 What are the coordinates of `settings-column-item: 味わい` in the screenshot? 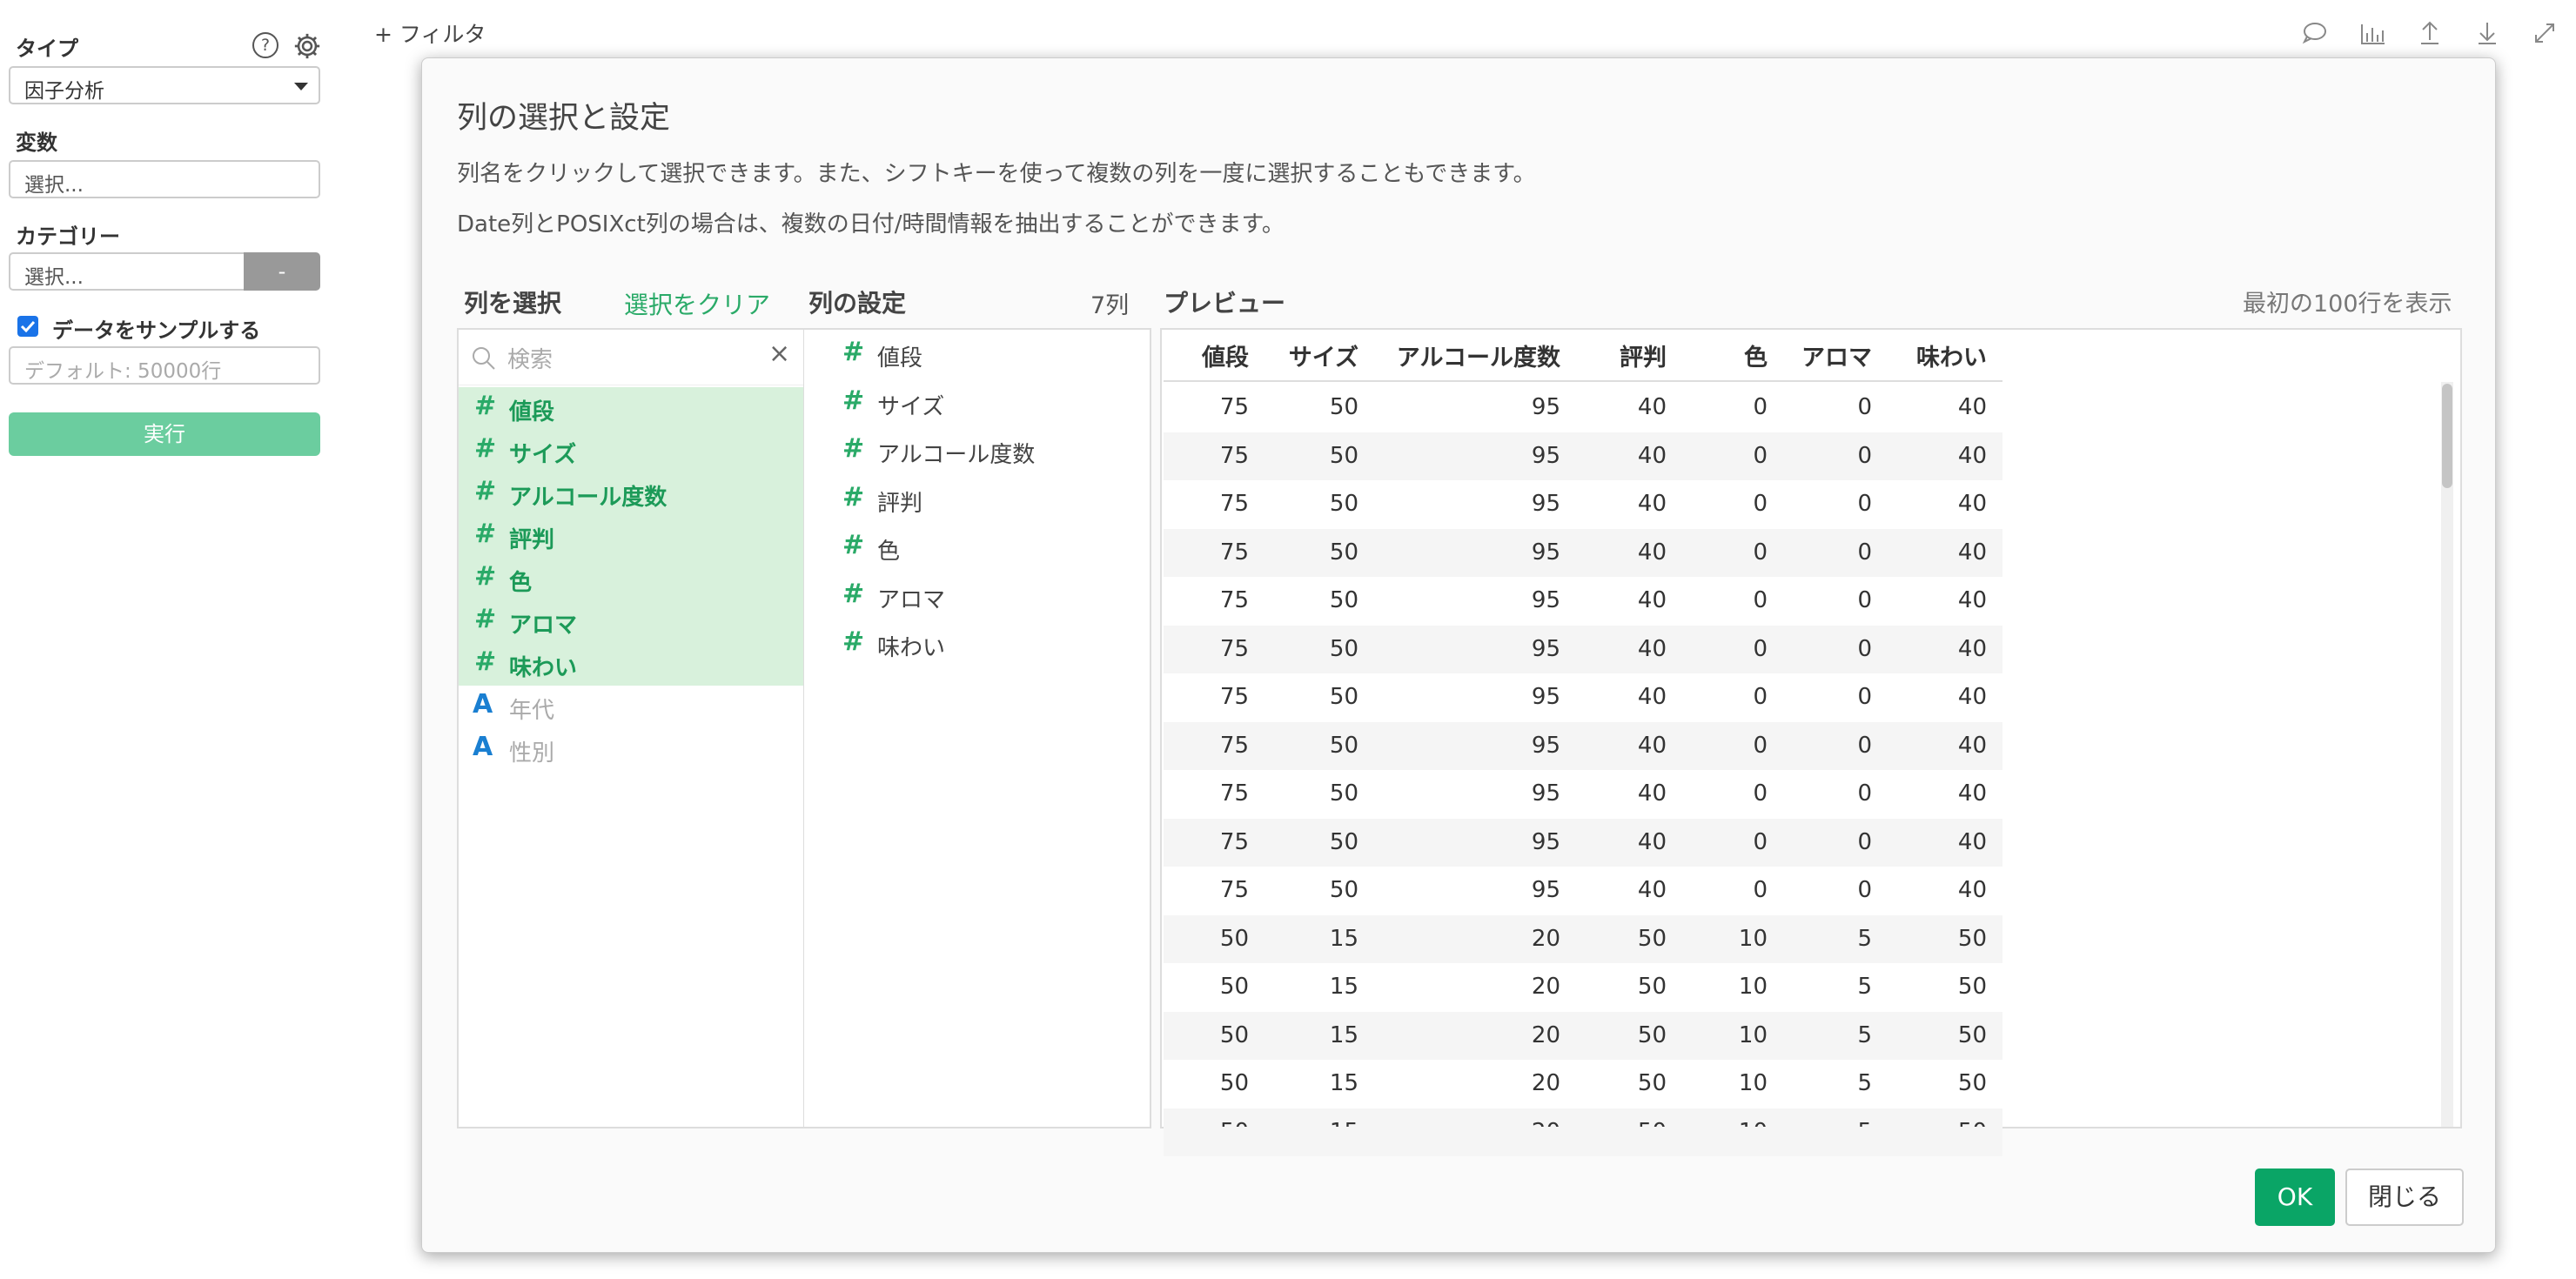 It's located at (911, 646).